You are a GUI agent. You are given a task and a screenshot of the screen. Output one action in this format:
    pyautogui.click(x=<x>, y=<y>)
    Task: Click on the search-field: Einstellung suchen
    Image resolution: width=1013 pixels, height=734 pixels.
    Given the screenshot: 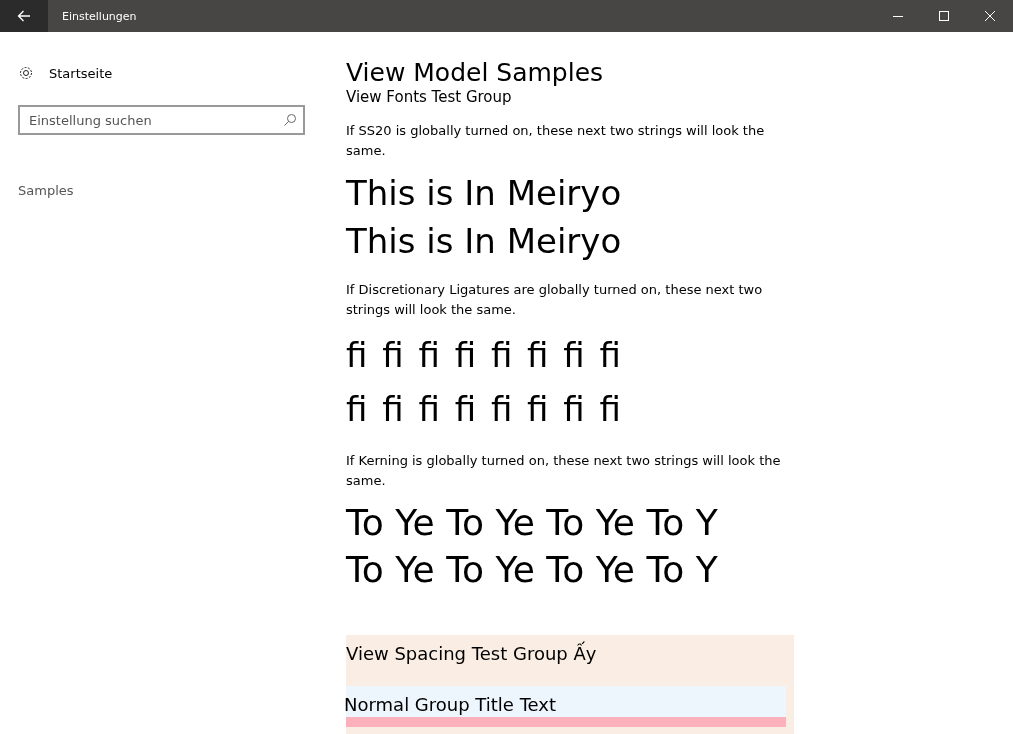 What is the action you would take?
    pyautogui.click(x=161, y=120)
    